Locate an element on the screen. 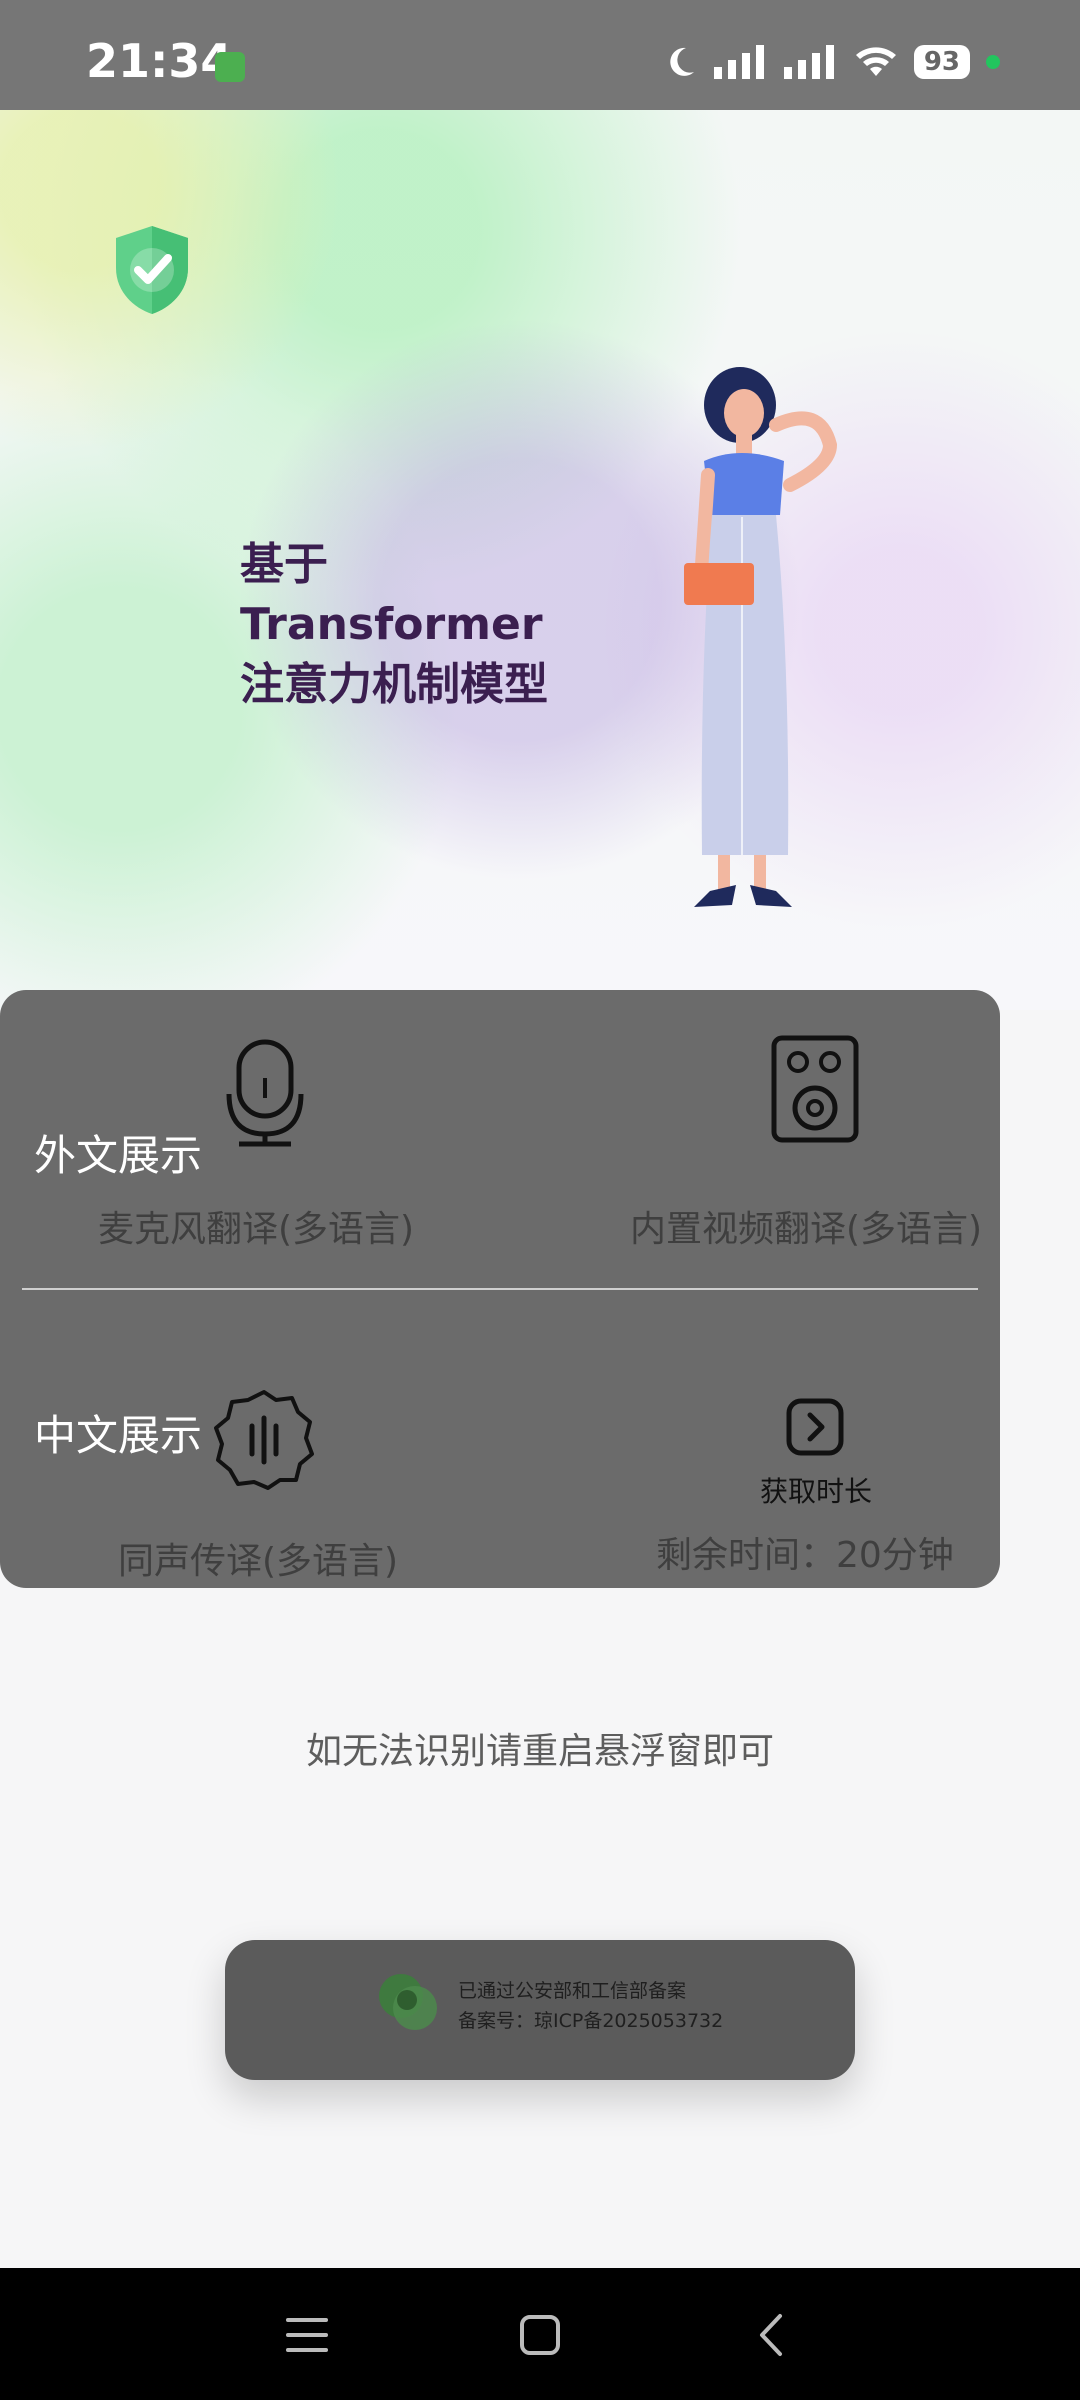 This screenshot has width=1080, height=2400. chevron-right-icon is located at coordinates (815, 1427).